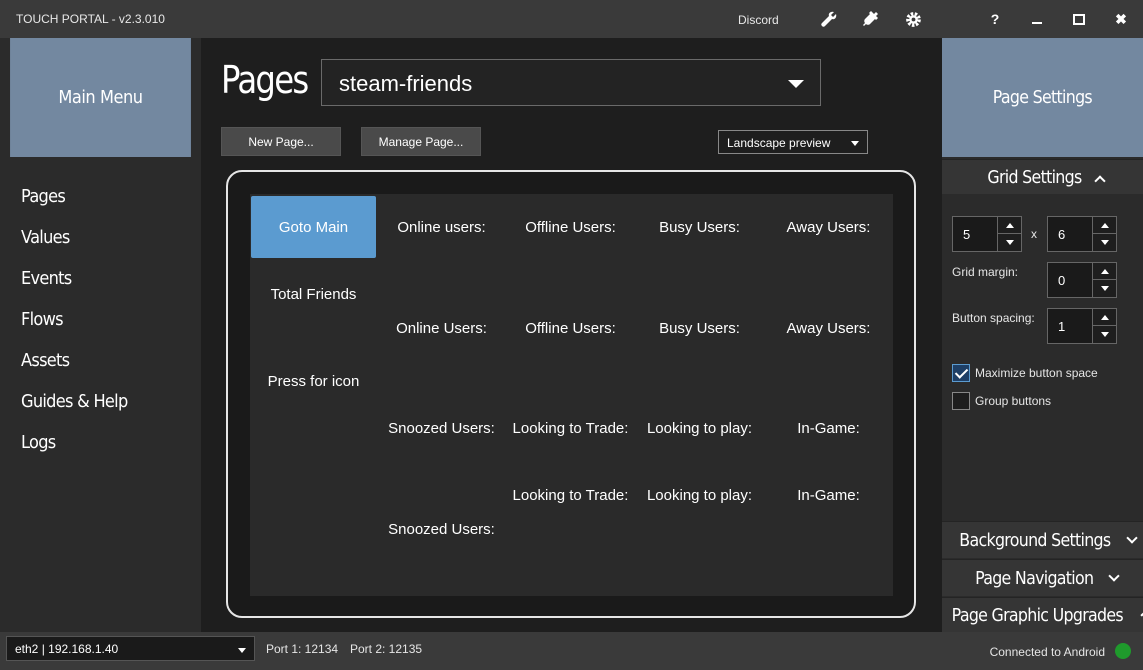 The image size is (1143, 670). I want to click on page-graphic-upgrades-section: Page Graphic Upgrades, so click(1042, 614).